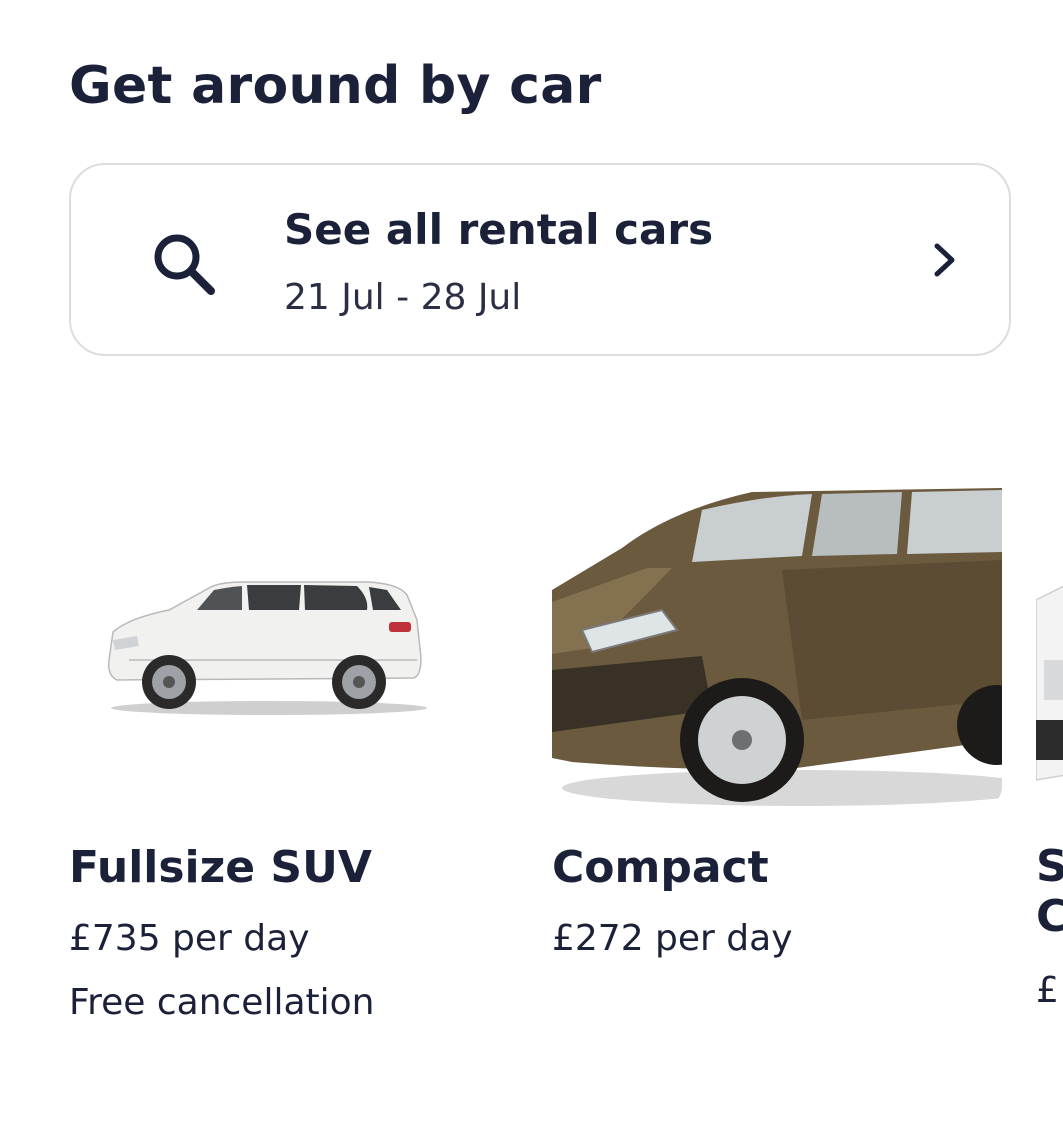  Describe the element at coordinates (1049, 916) in the screenshot. I see `car-name-line2: C` at that location.